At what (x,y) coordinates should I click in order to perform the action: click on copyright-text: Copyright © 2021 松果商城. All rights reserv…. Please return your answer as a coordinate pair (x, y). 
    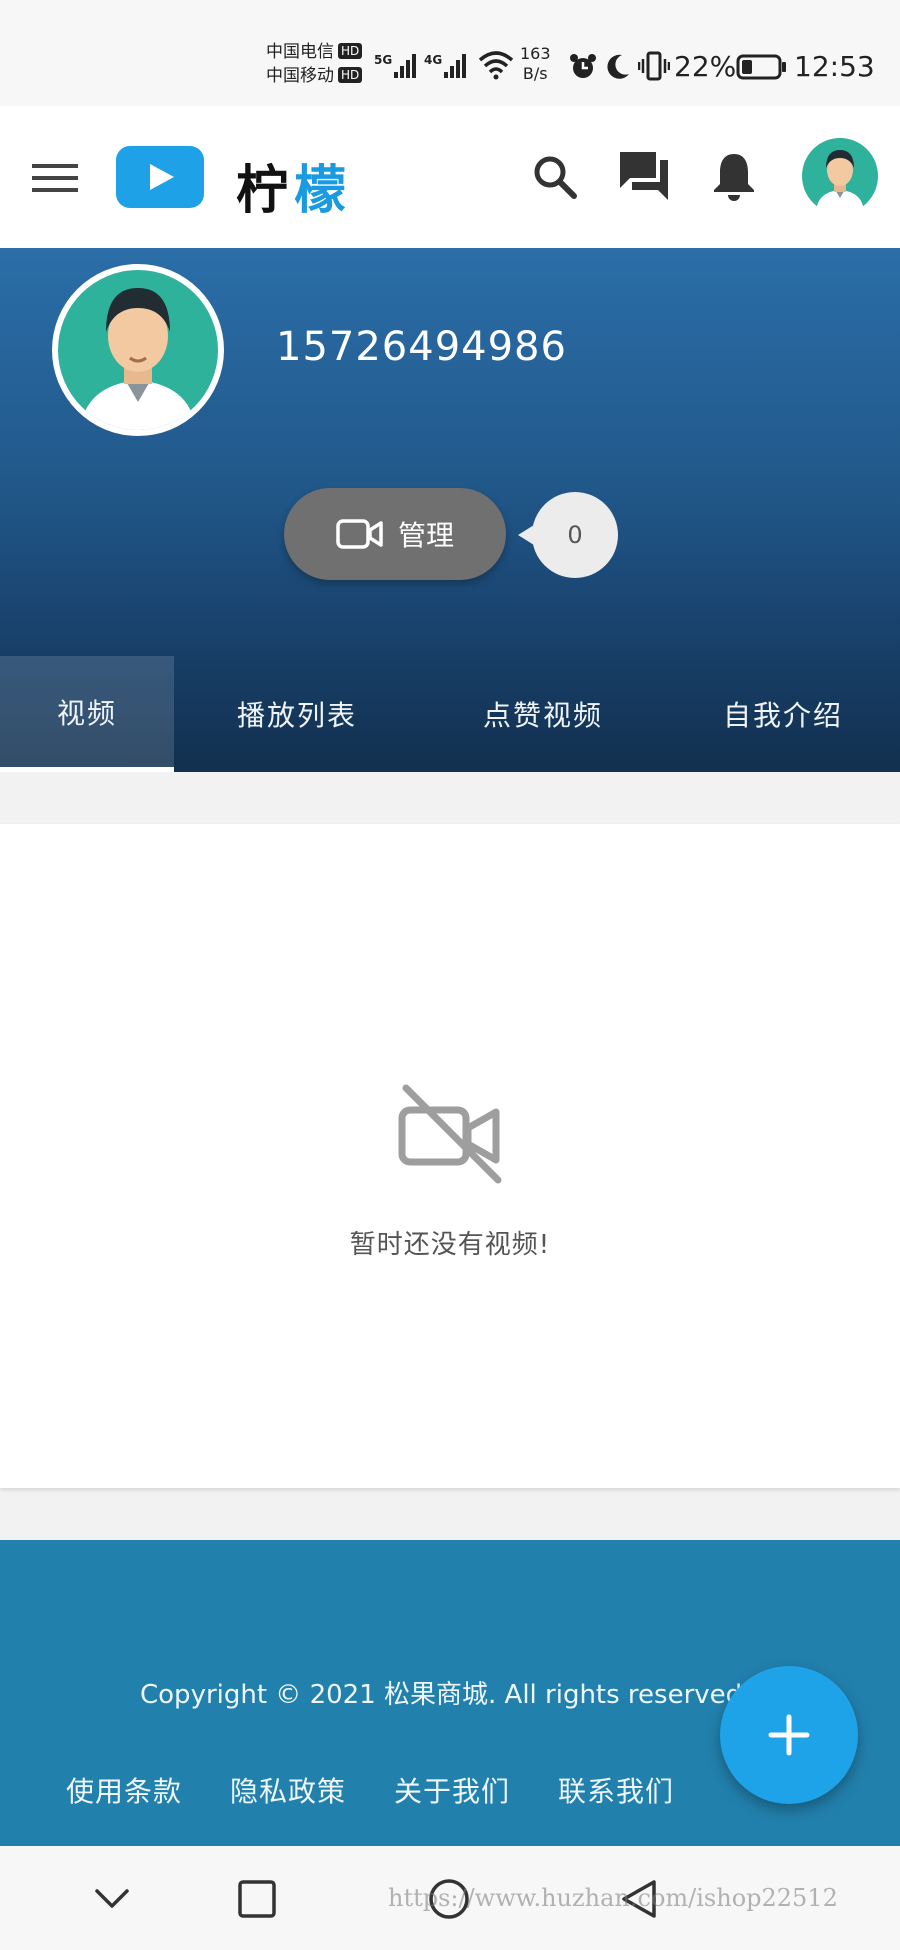
    Looking at the image, I should click on (445, 1695).